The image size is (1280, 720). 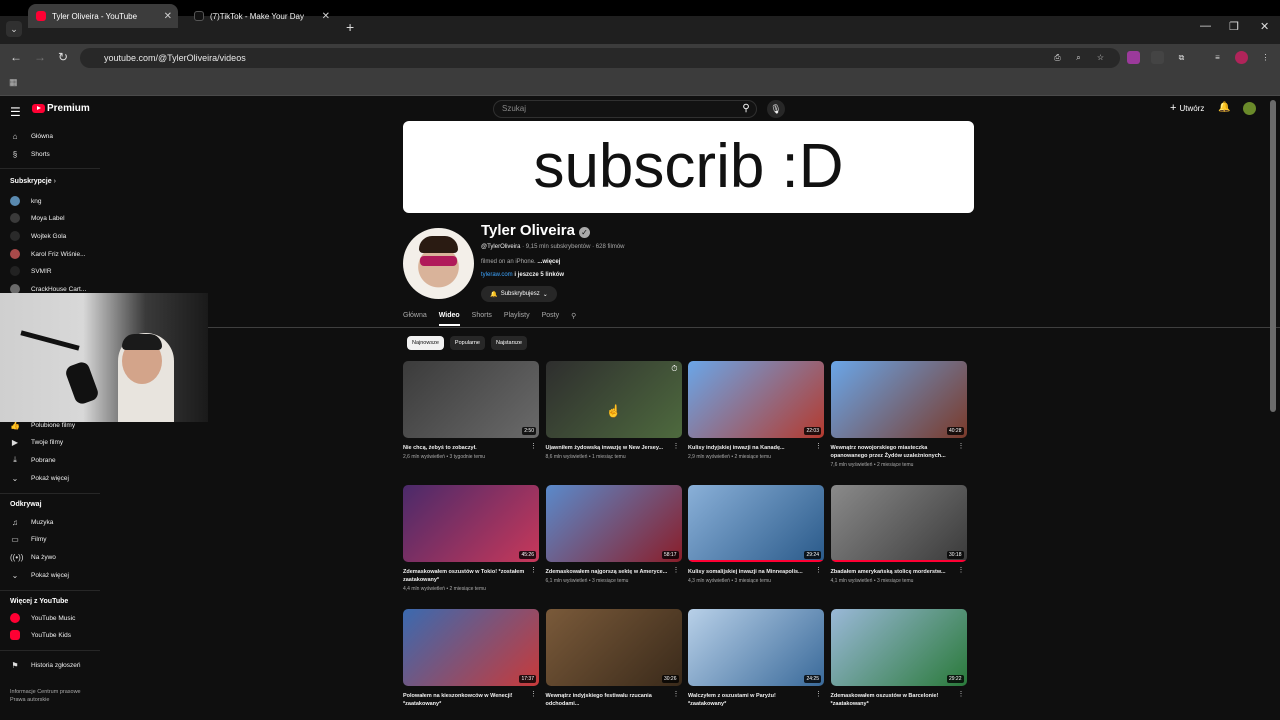 What do you see at coordinates (50, 218) in the screenshot?
I see `sidebar-sub-item: Moya Label` at bounding box center [50, 218].